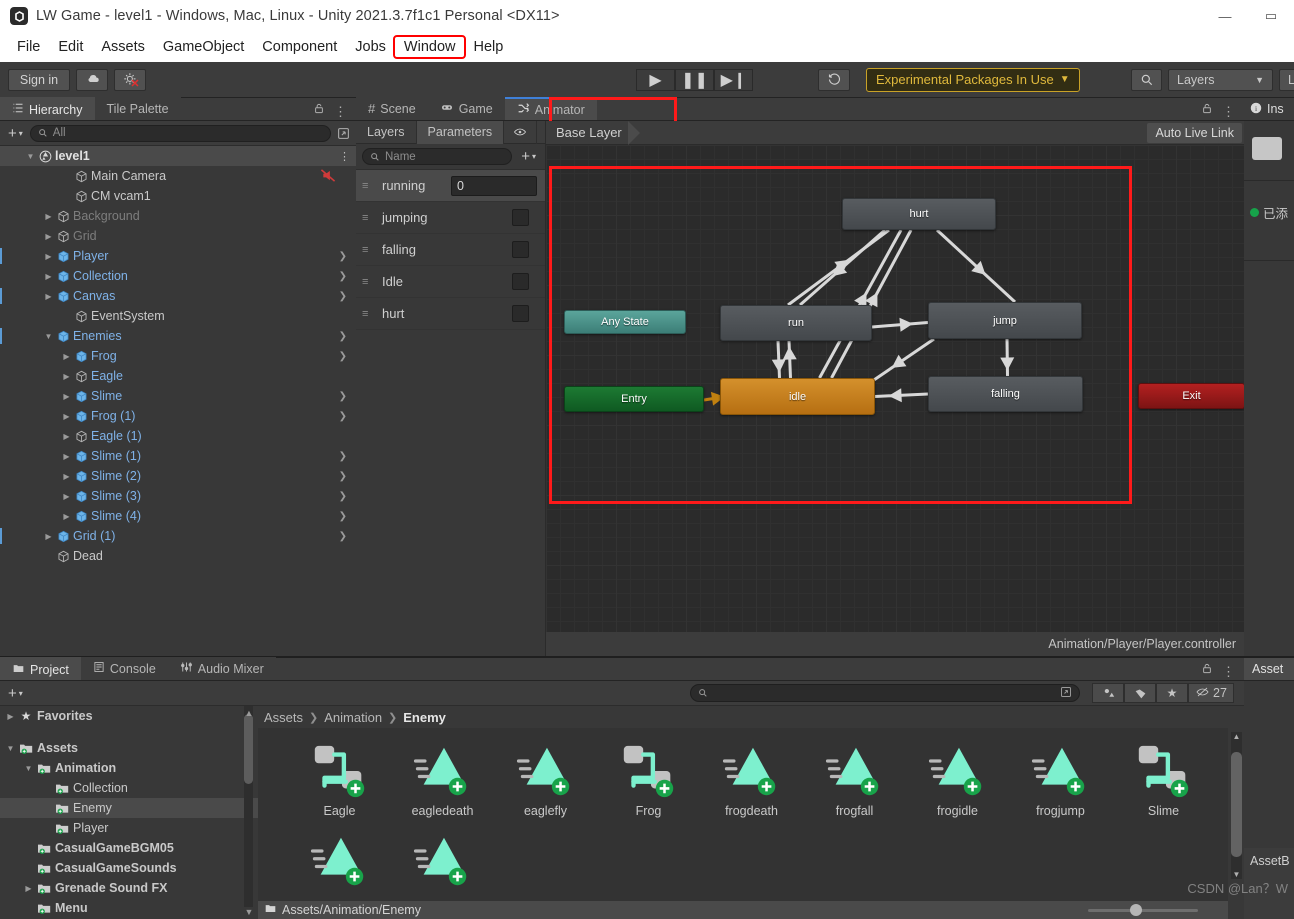 The image size is (1294, 919). I want to click on menu-item-gameobject: GameObject, so click(203, 47).